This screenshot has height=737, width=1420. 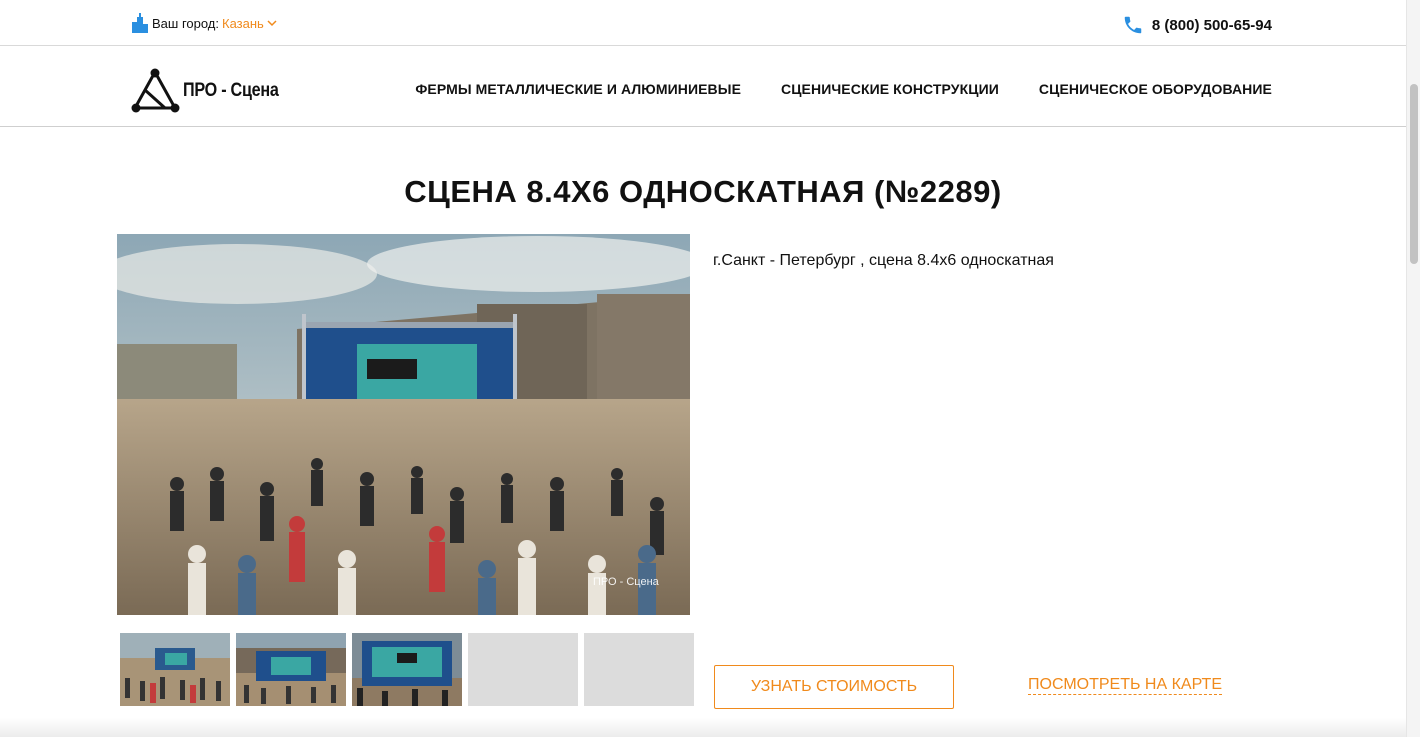 What do you see at coordinates (703, 23) in the screenshot?
I see `top-bar: Ваш город: Казань 8 (800) 500-65-94` at bounding box center [703, 23].